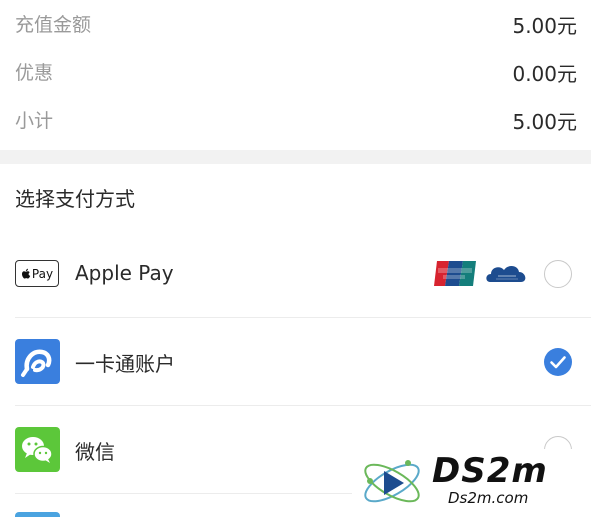 The width and height of the screenshot is (591, 517). I want to click on section-divider, so click(295, 157).